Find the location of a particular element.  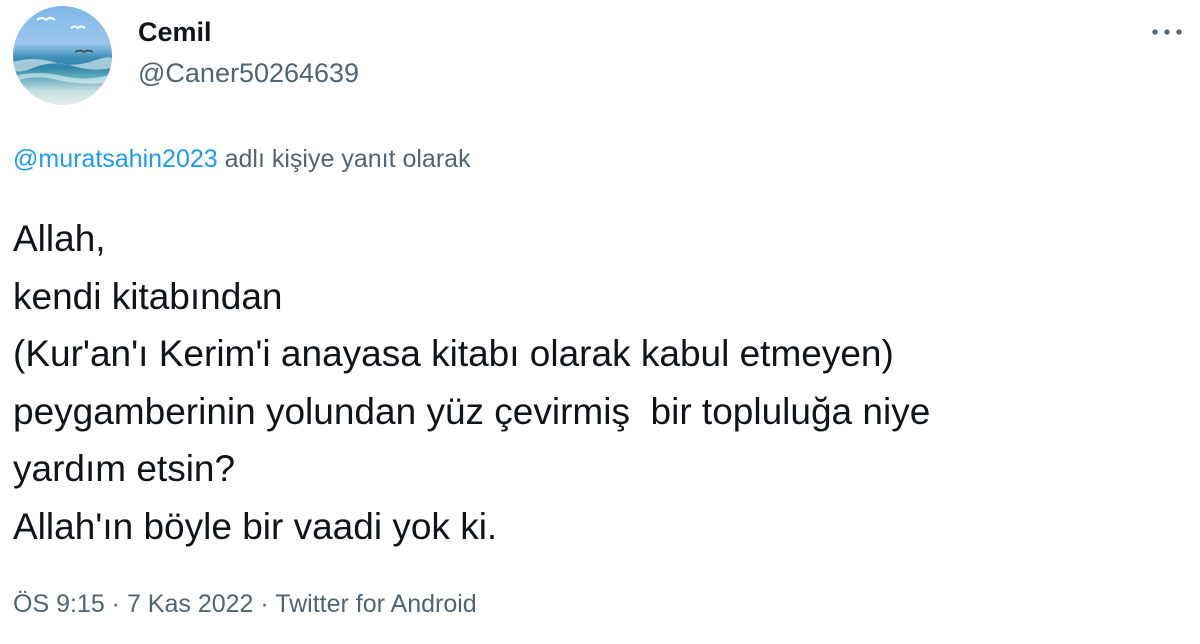

tweet-line: yardım etsin? is located at coordinates (124, 468).